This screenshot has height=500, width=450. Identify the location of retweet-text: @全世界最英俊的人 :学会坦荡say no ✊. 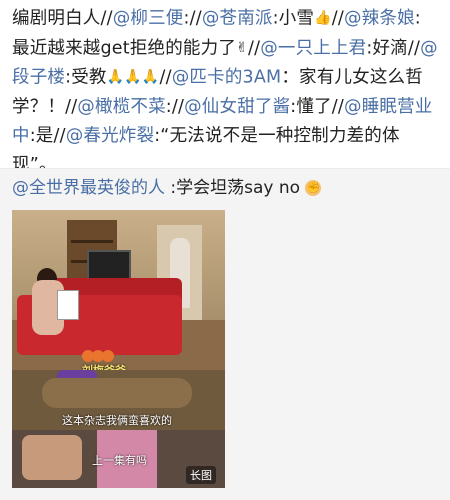
(225, 188).